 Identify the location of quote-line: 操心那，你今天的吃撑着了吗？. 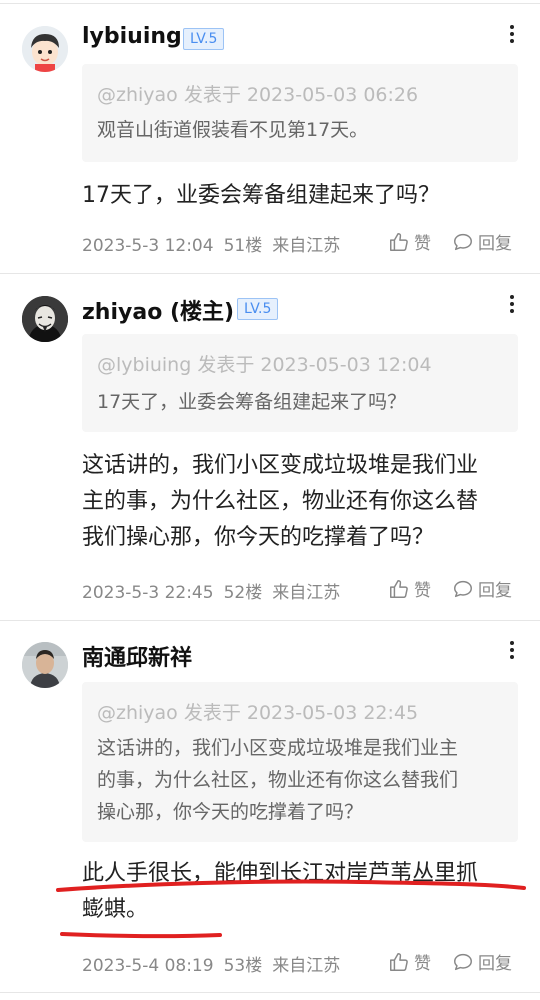
(230, 812).